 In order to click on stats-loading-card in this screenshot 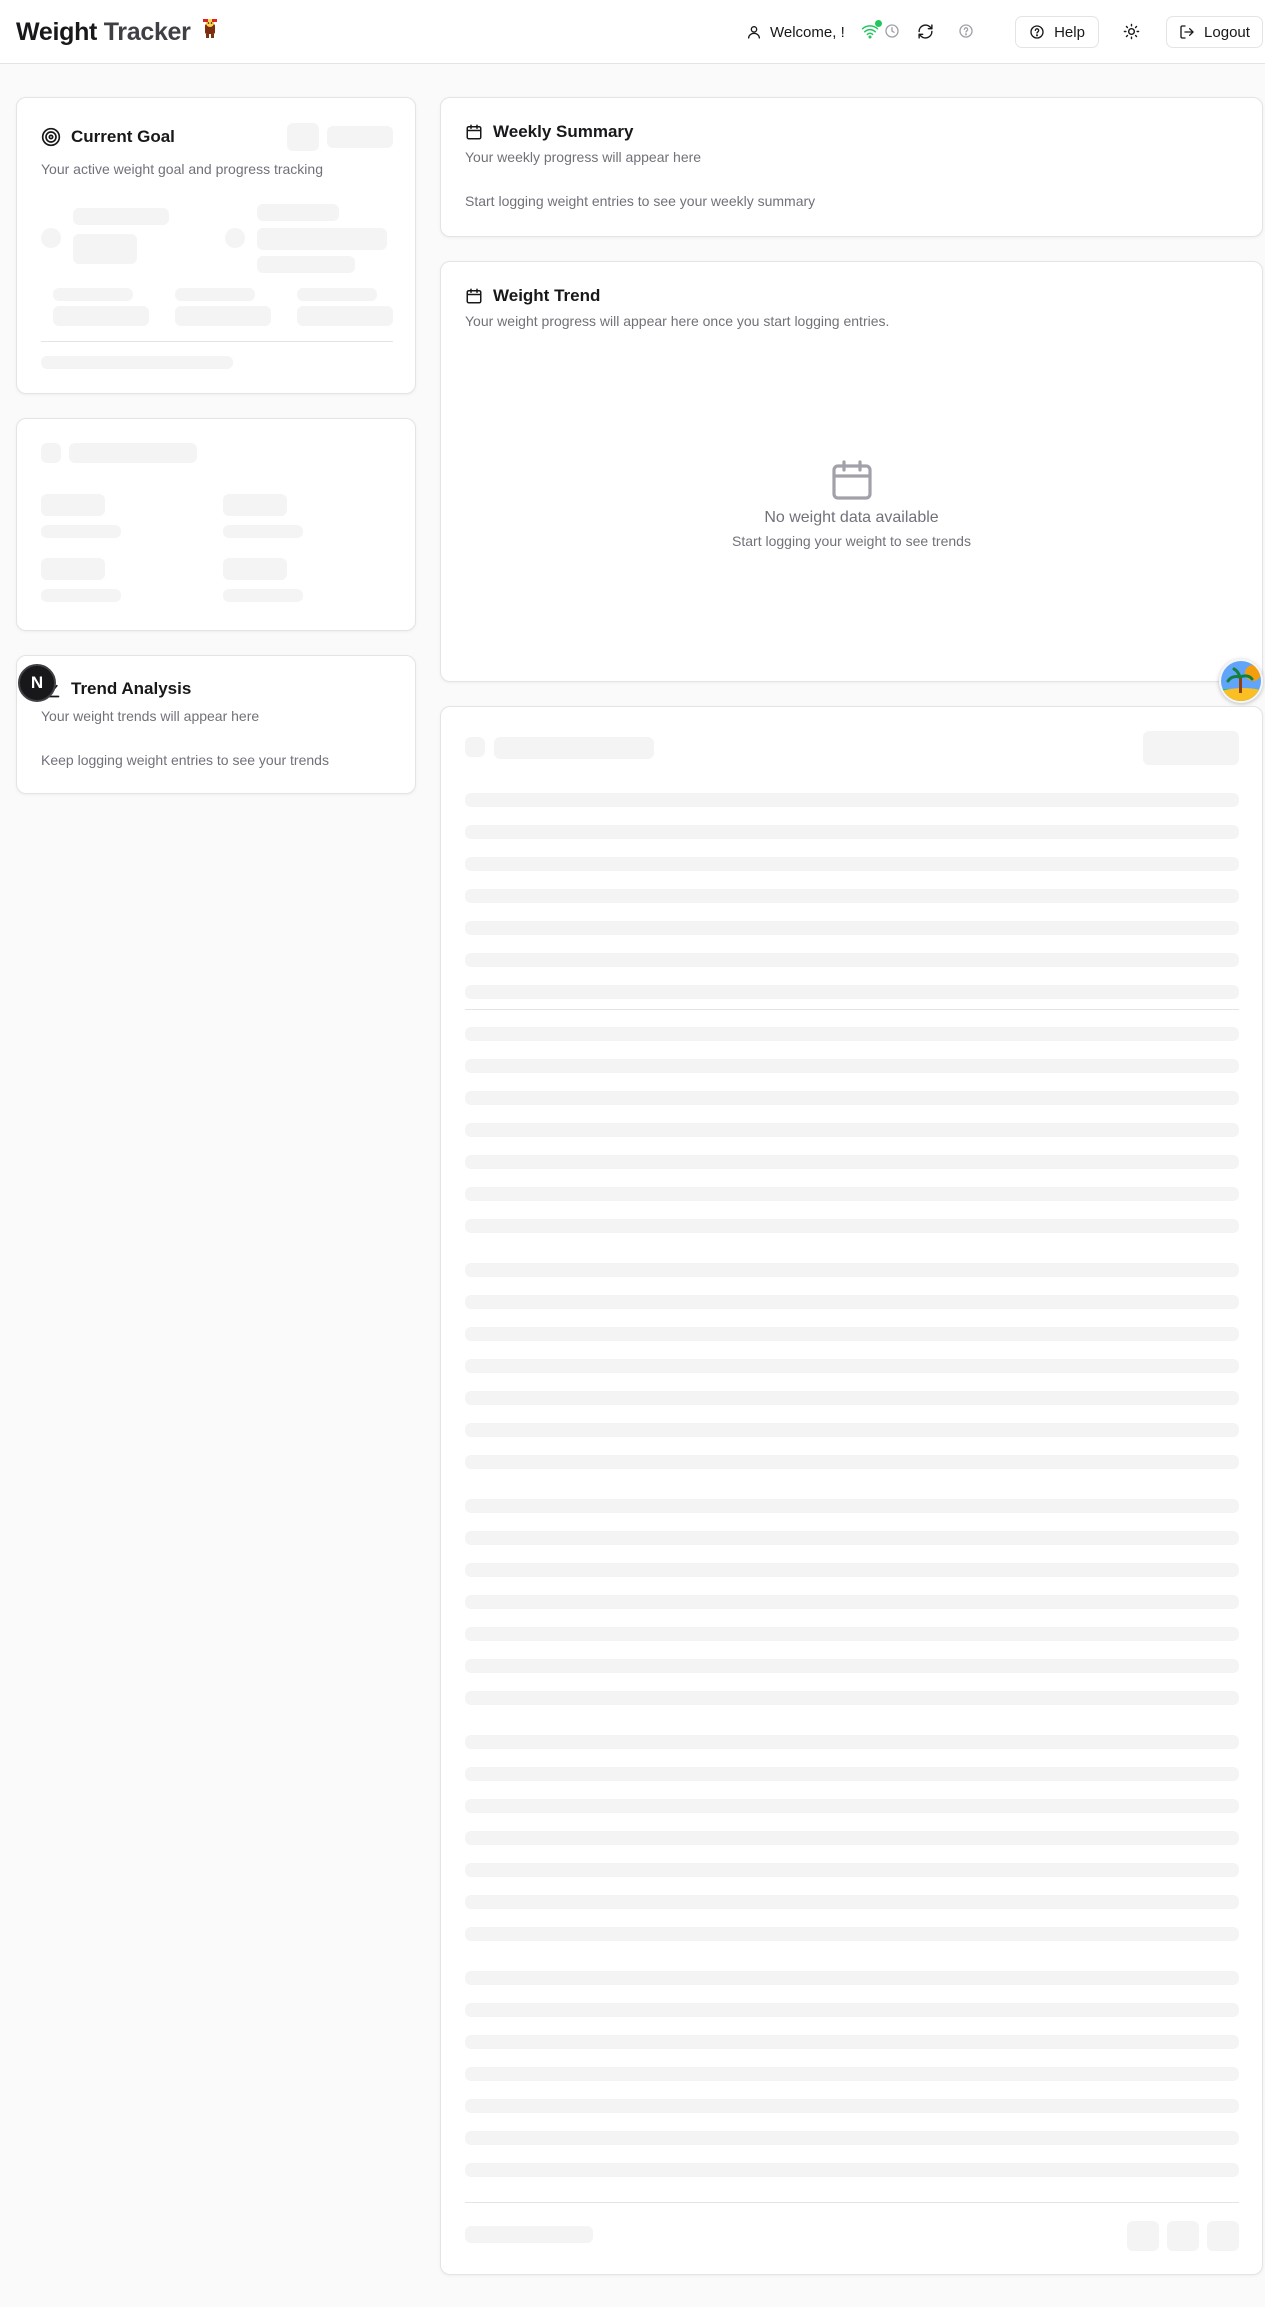, I will do `click(216, 524)`.